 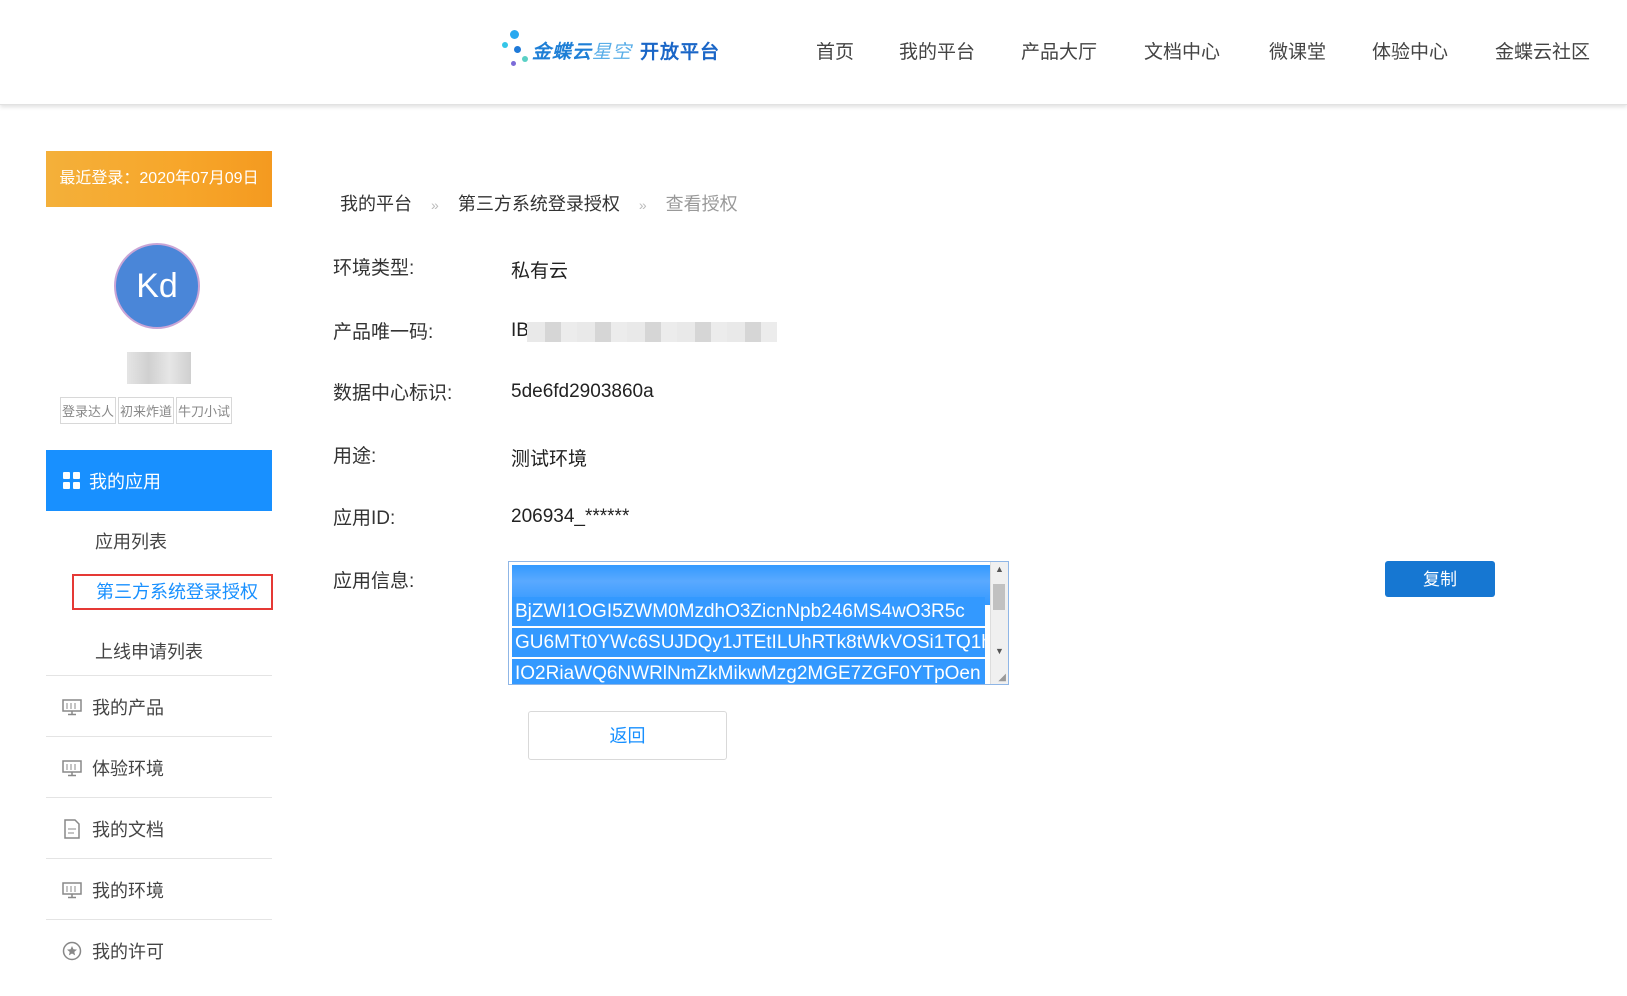 I want to click on submenu-app-list: 应用列表, so click(x=131, y=541).